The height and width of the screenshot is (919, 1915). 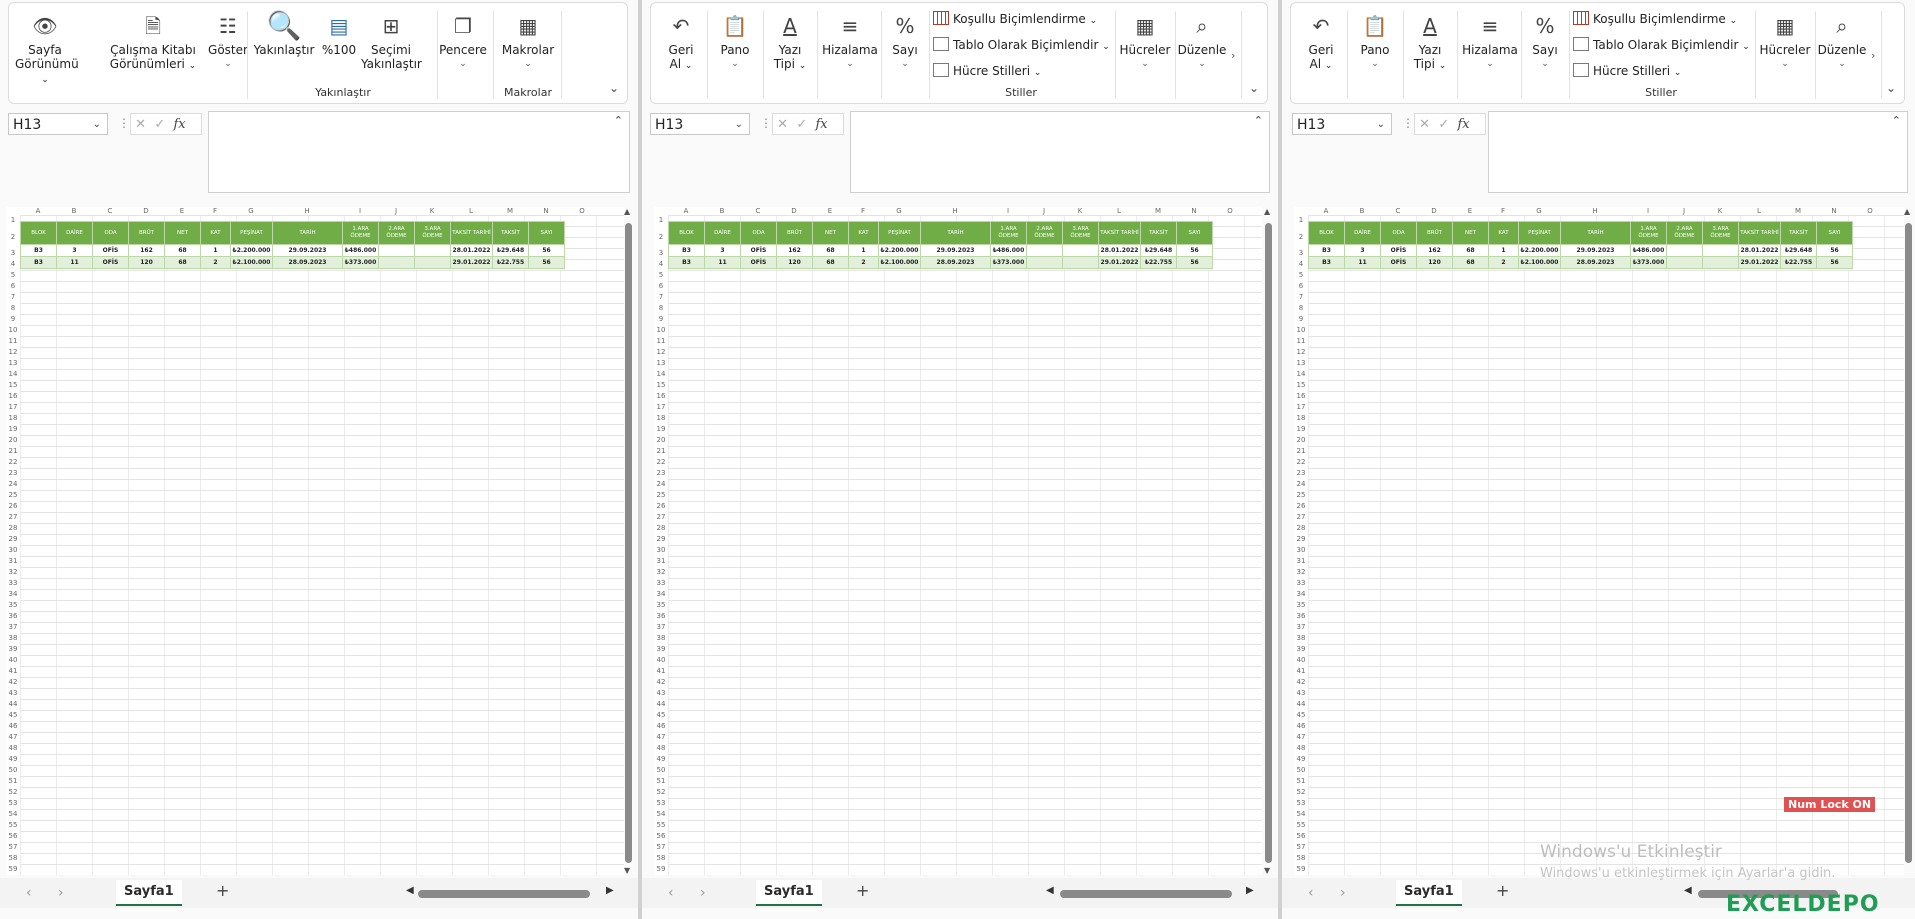 What do you see at coordinates (1301, 407) in the screenshot?
I see `row-header: 17` at bounding box center [1301, 407].